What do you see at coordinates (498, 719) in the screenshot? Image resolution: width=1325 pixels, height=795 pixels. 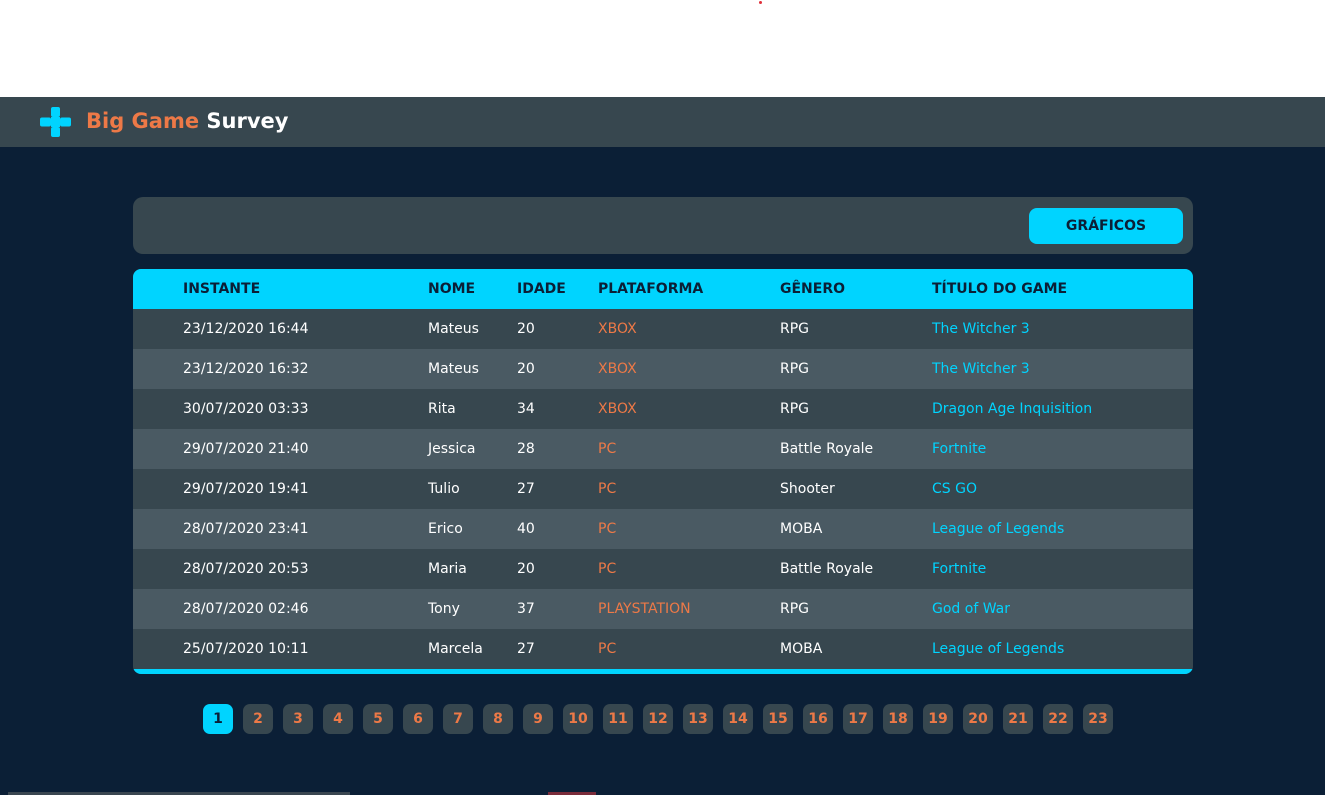 I see `page-button-8: 8` at bounding box center [498, 719].